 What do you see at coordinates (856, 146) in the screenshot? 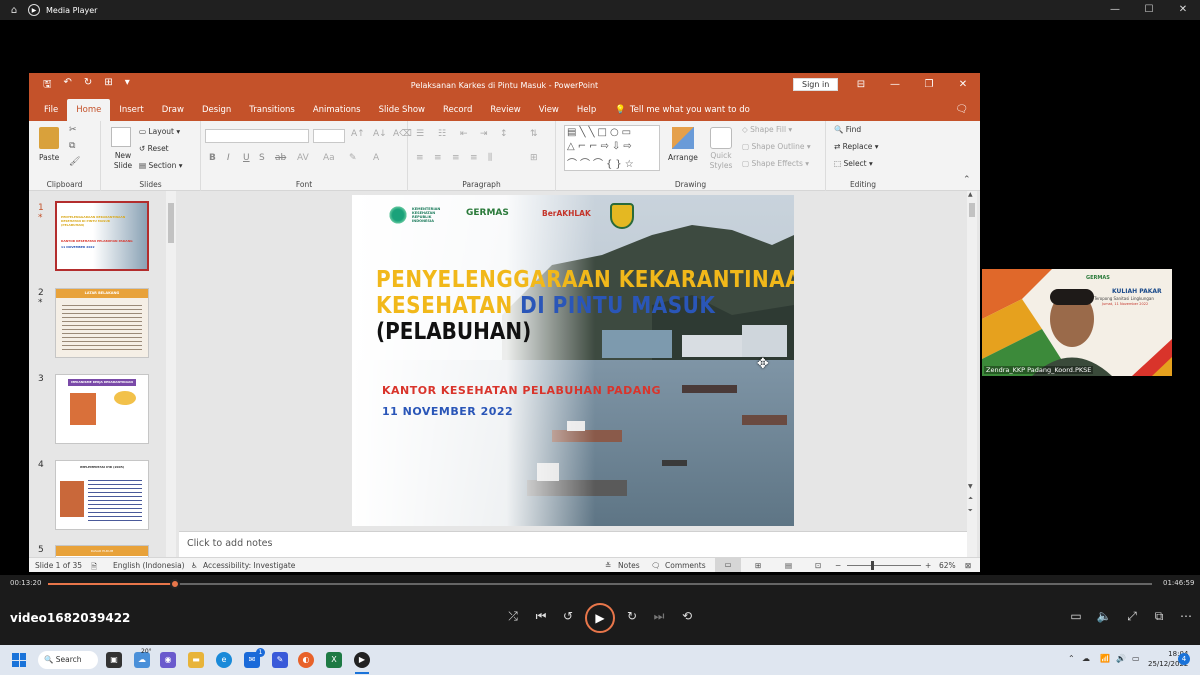
I see `replace-button: ⇄ Replace ▾` at bounding box center [856, 146].